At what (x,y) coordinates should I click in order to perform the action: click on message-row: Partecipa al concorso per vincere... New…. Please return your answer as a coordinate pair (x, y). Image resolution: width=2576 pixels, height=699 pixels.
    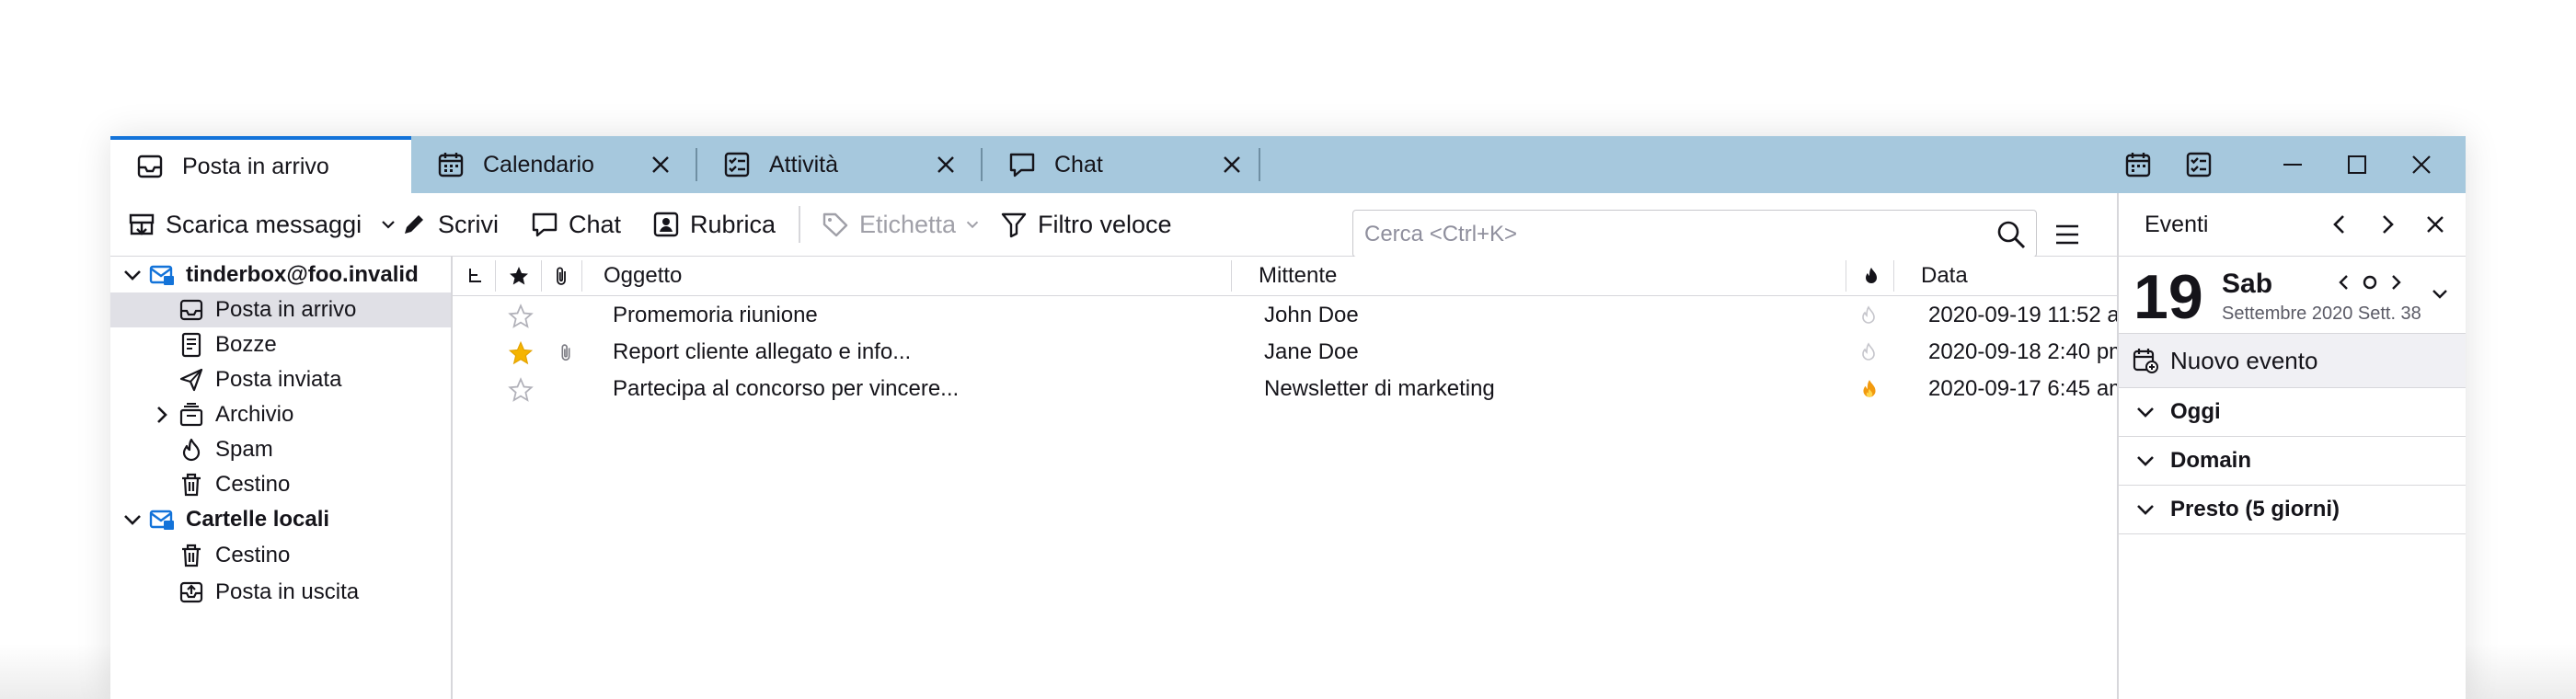
    Looking at the image, I should click on (1290, 389).